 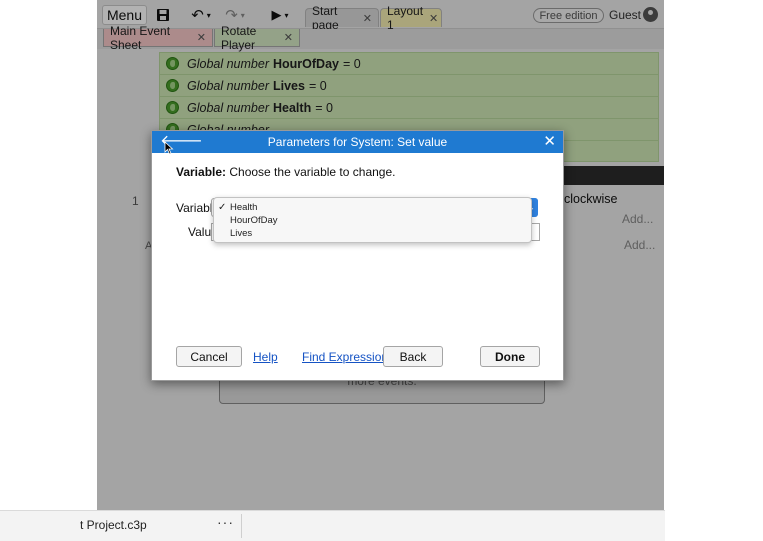 What do you see at coordinates (169, 148) in the screenshot?
I see `mouse-cursor-icon` at bounding box center [169, 148].